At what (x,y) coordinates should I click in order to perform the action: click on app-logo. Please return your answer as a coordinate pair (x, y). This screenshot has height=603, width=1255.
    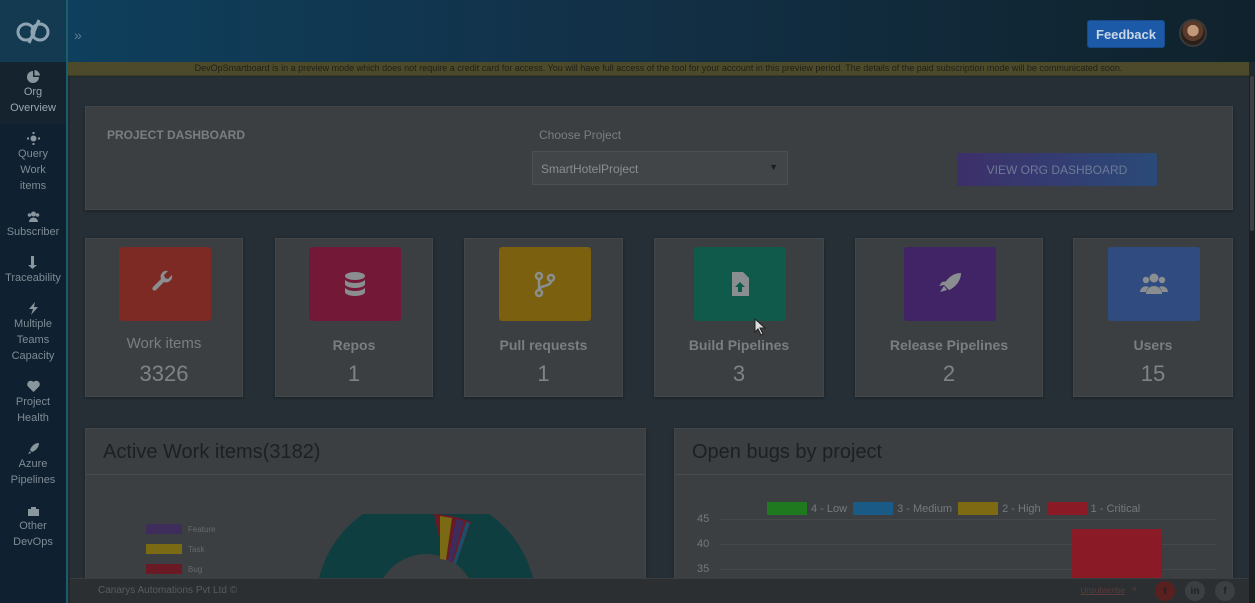
    Looking at the image, I should click on (33, 31).